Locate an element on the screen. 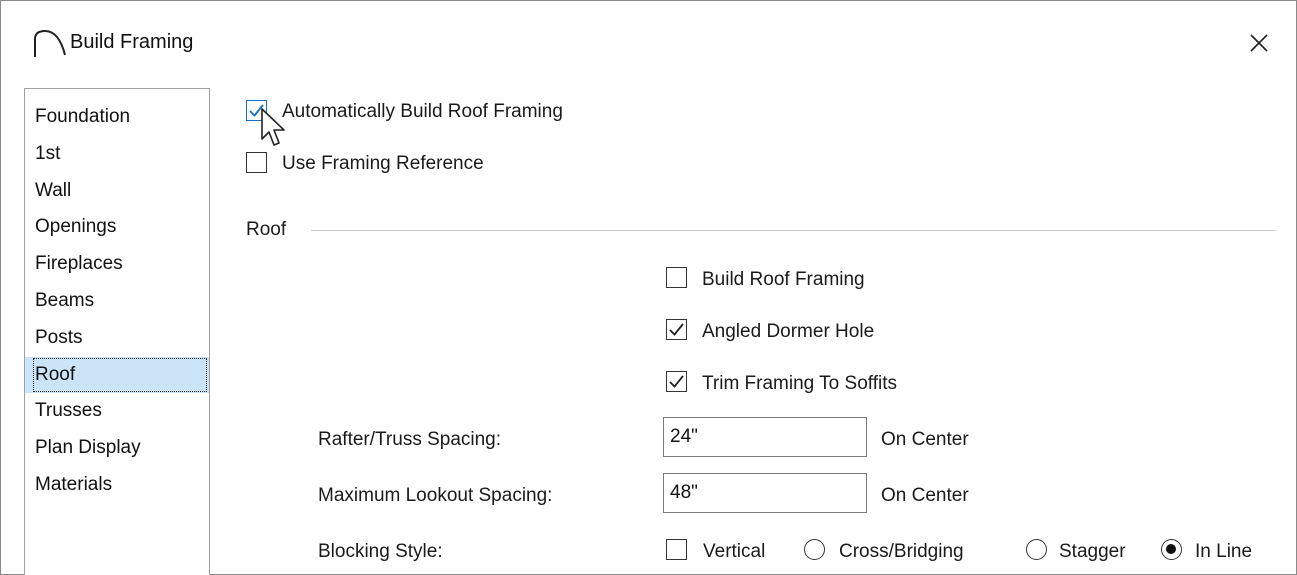 This screenshot has height=575, width=1297. angled-dormer-hole-checkbox is located at coordinates (676, 329).